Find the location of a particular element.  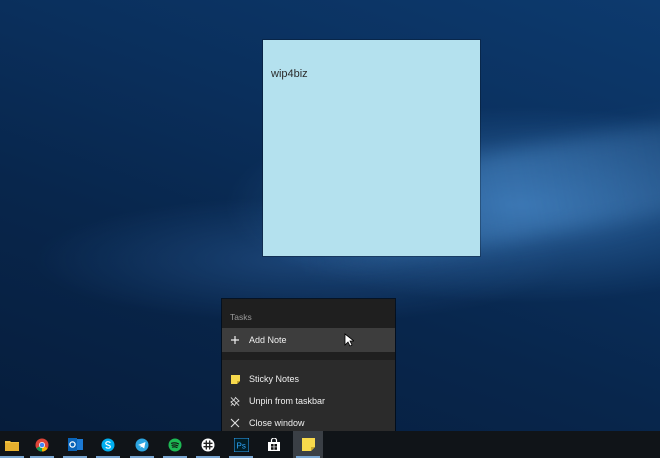

outlook-button is located at coordinates (75, 444).